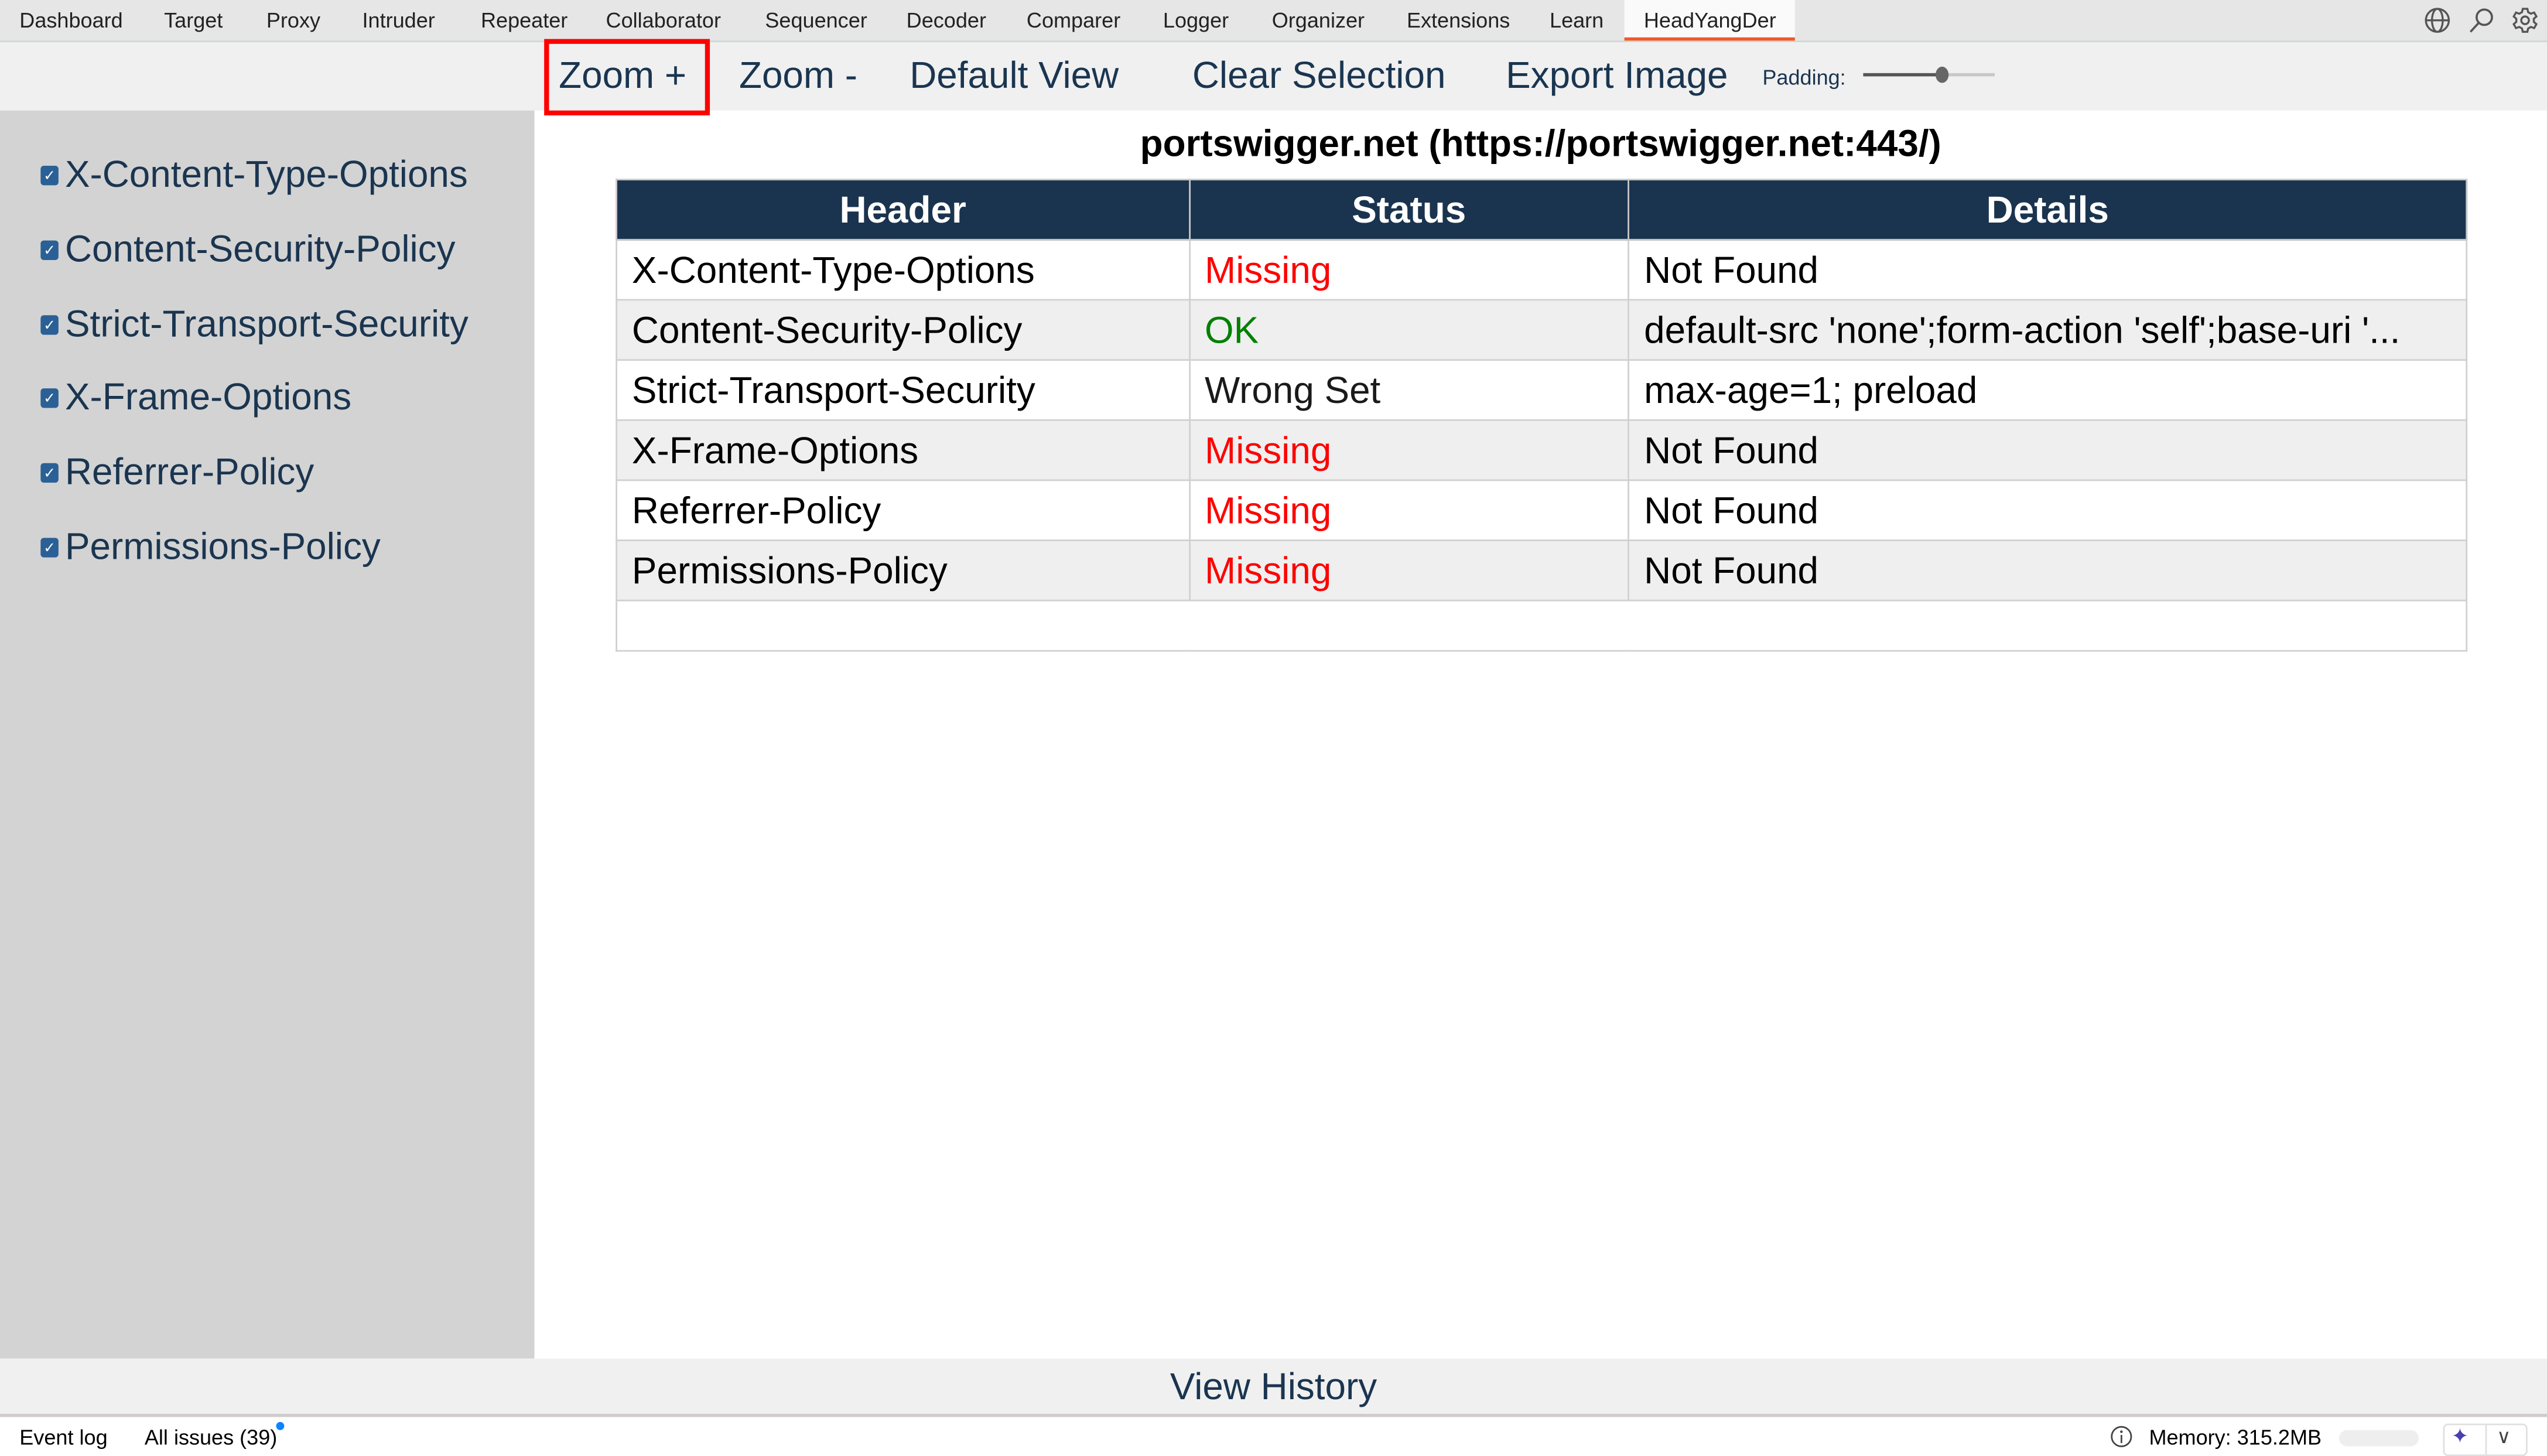  Describe the element at coordinates (1196, 20) in the screenshot. I see `tab-logger: Logger` at that location.